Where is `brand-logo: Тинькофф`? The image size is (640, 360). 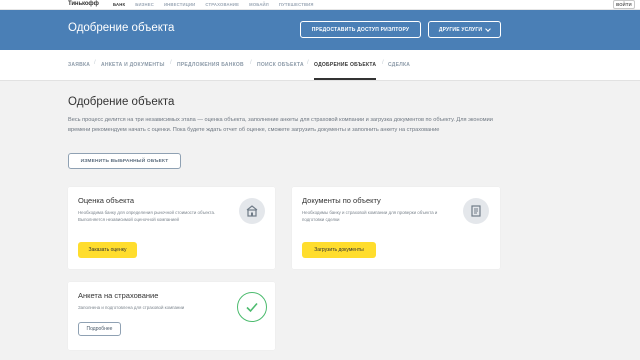 brand-logo: Тинькофф is located at coordinates (83, 4).